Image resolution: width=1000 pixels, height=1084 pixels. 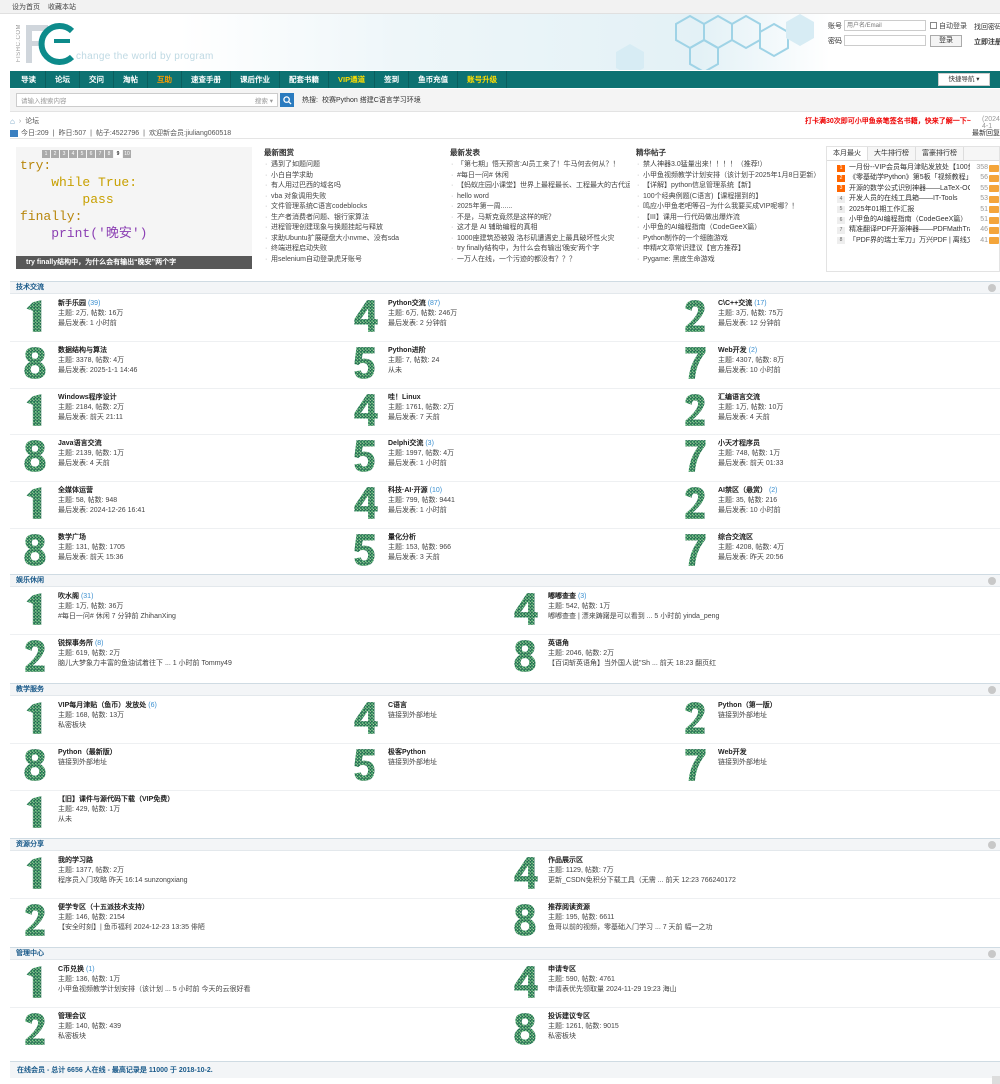 I want to click on nav-item: 课后作业, so click(x=255, y=79).